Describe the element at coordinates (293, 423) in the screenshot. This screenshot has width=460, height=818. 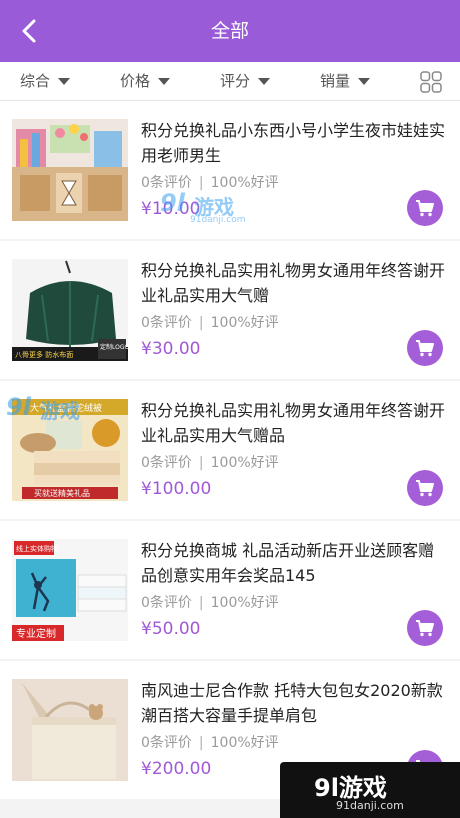
I see `product-name: 积分兑换礼品实用礼物男女通用年终答谢开业礼品实用大气赠品` at that location.